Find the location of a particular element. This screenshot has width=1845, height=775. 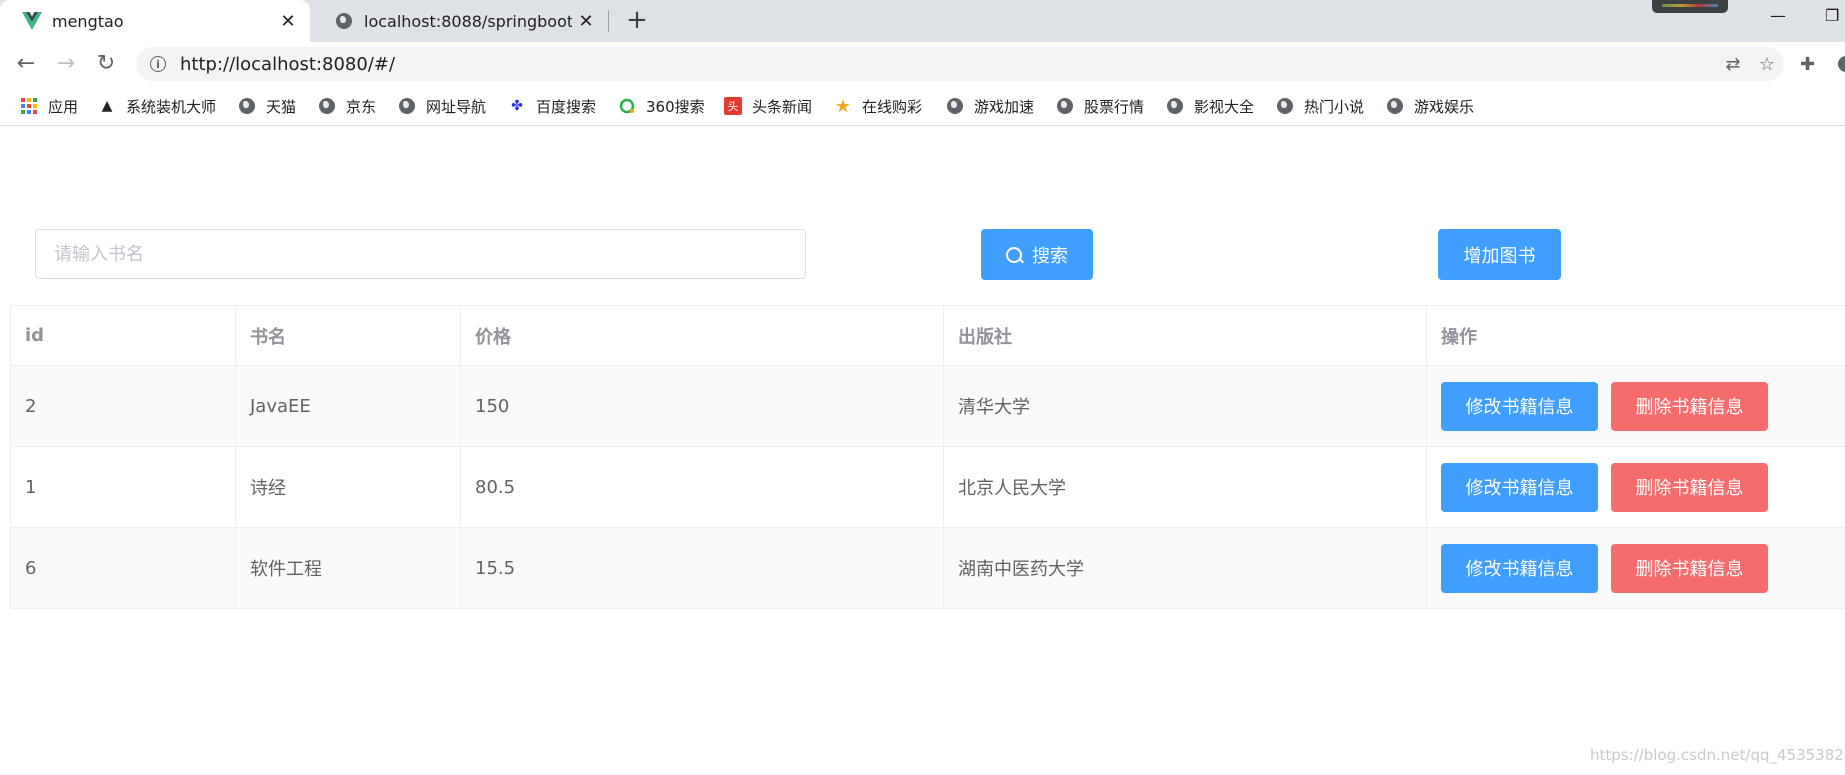

tab-title: mengtao is located at coordinates (88, 21).